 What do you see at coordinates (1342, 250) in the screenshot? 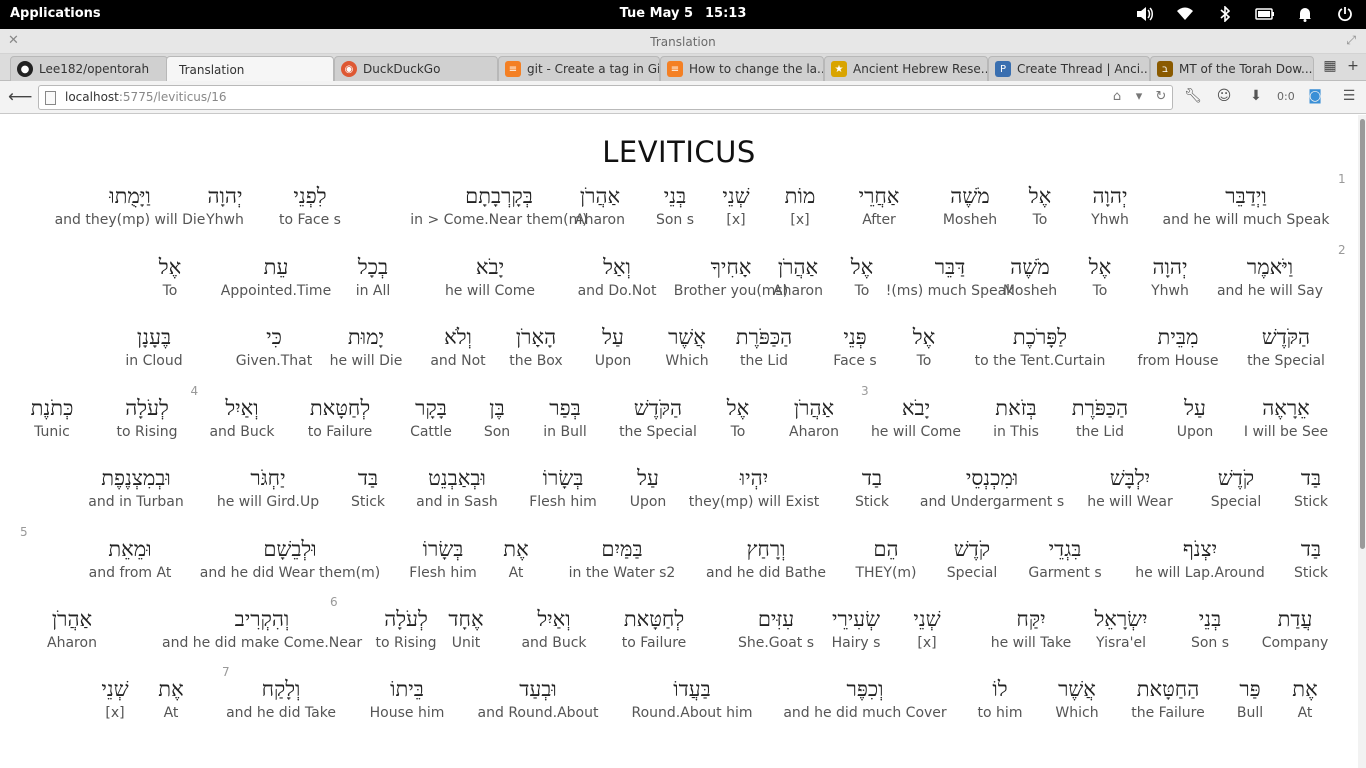
I see `verse-number: 2` at bounding box center [1342, 250].